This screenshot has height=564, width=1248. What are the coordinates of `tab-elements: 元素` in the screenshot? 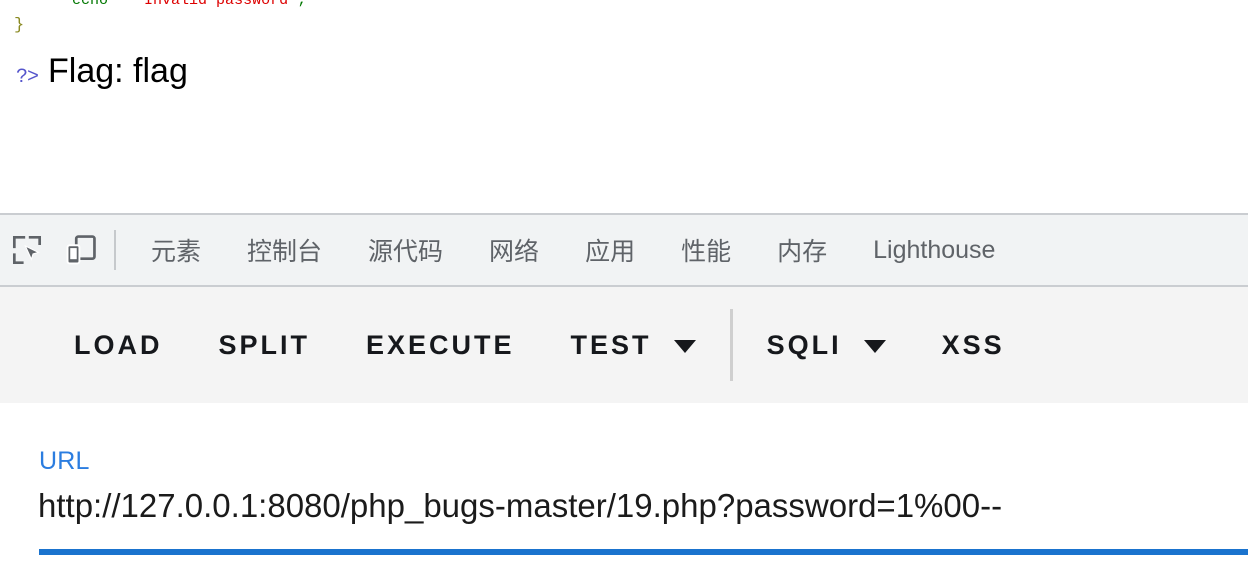 It's located at (176, 250).